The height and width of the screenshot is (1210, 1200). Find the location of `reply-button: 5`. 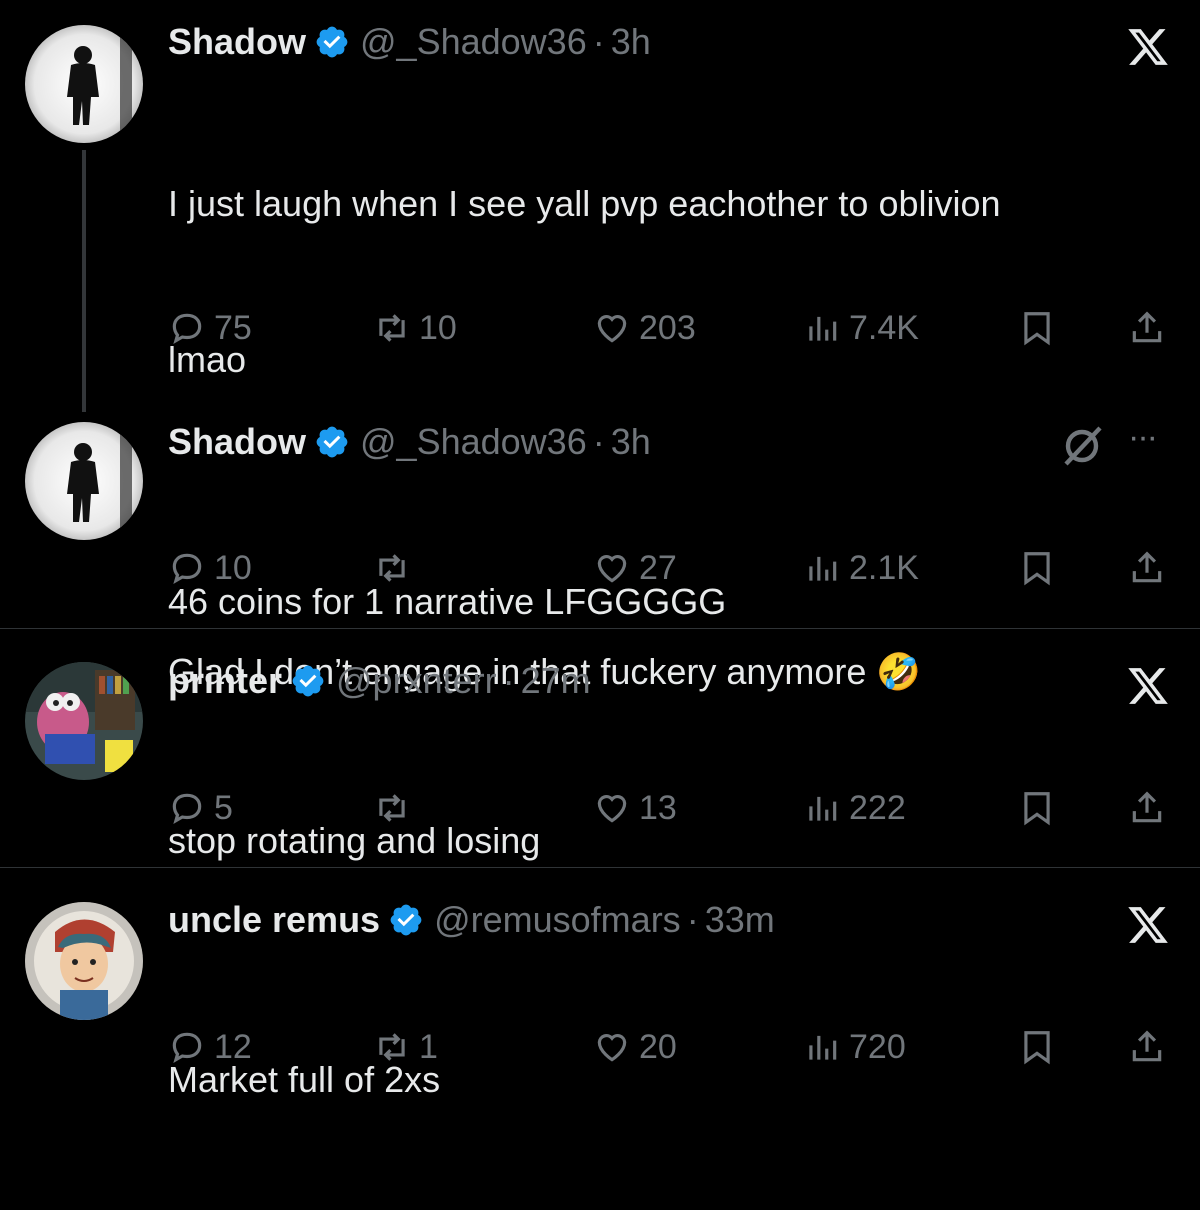

reply-button: 5 is located at coordinates (200, 808).